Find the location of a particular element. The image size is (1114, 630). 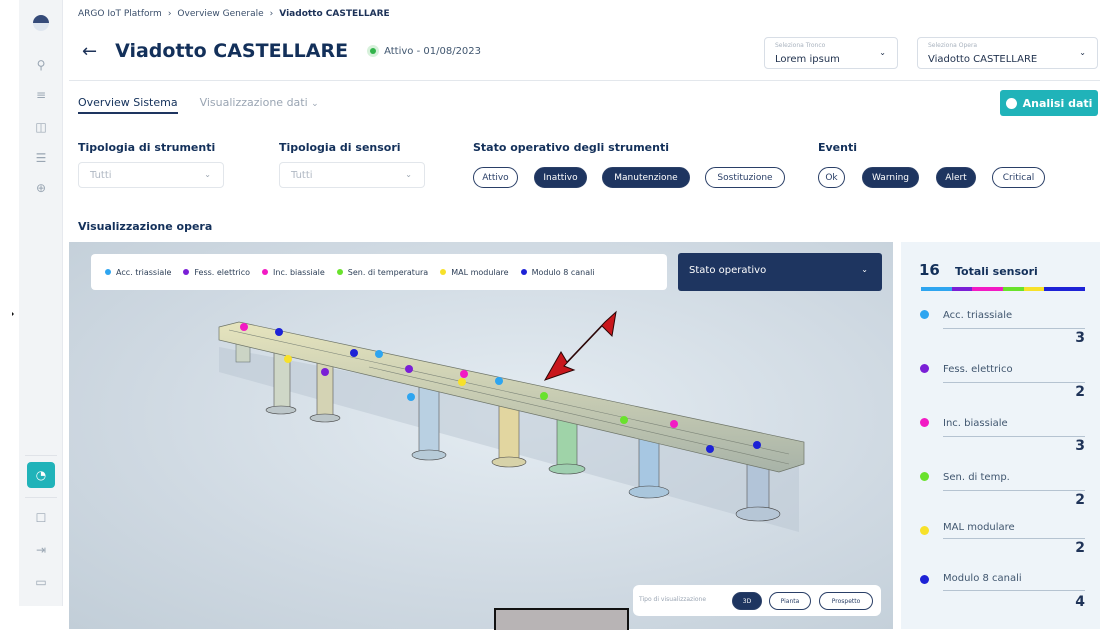

overlay-box is located at coordinates (561, 619).